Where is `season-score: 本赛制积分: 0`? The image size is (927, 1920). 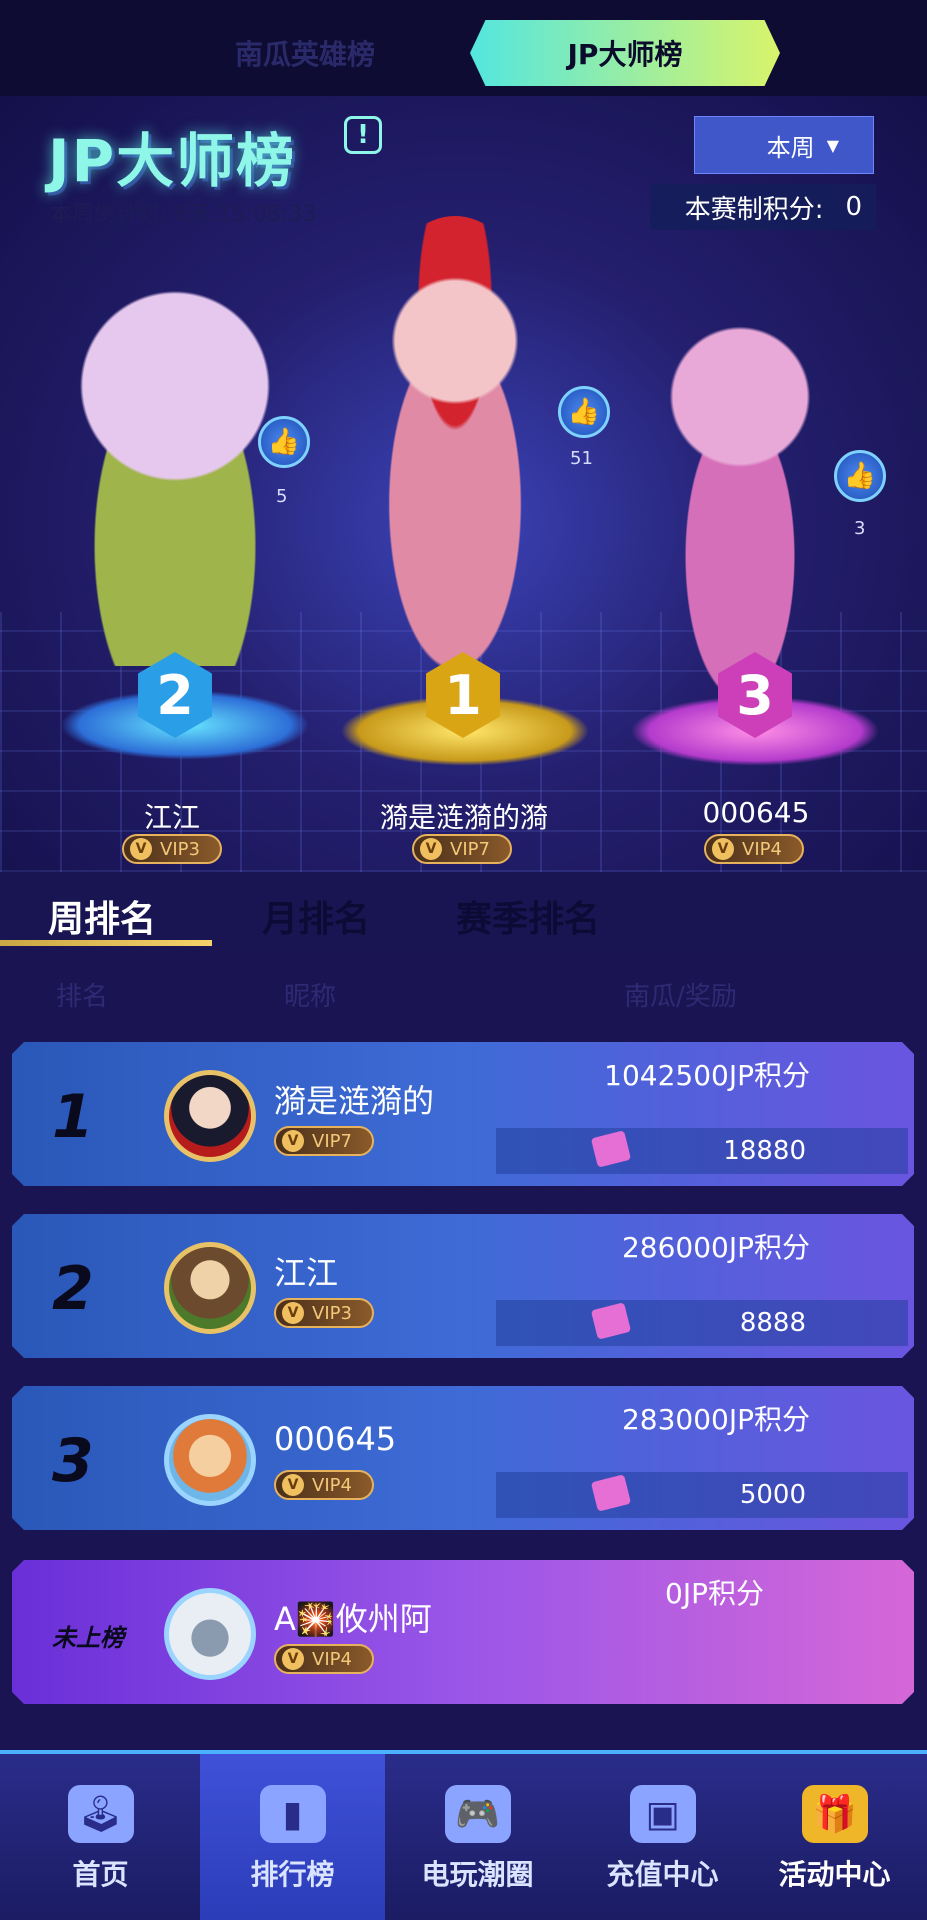 season-score: 本赛制积分: 0 is located at coordinates (763, 207).